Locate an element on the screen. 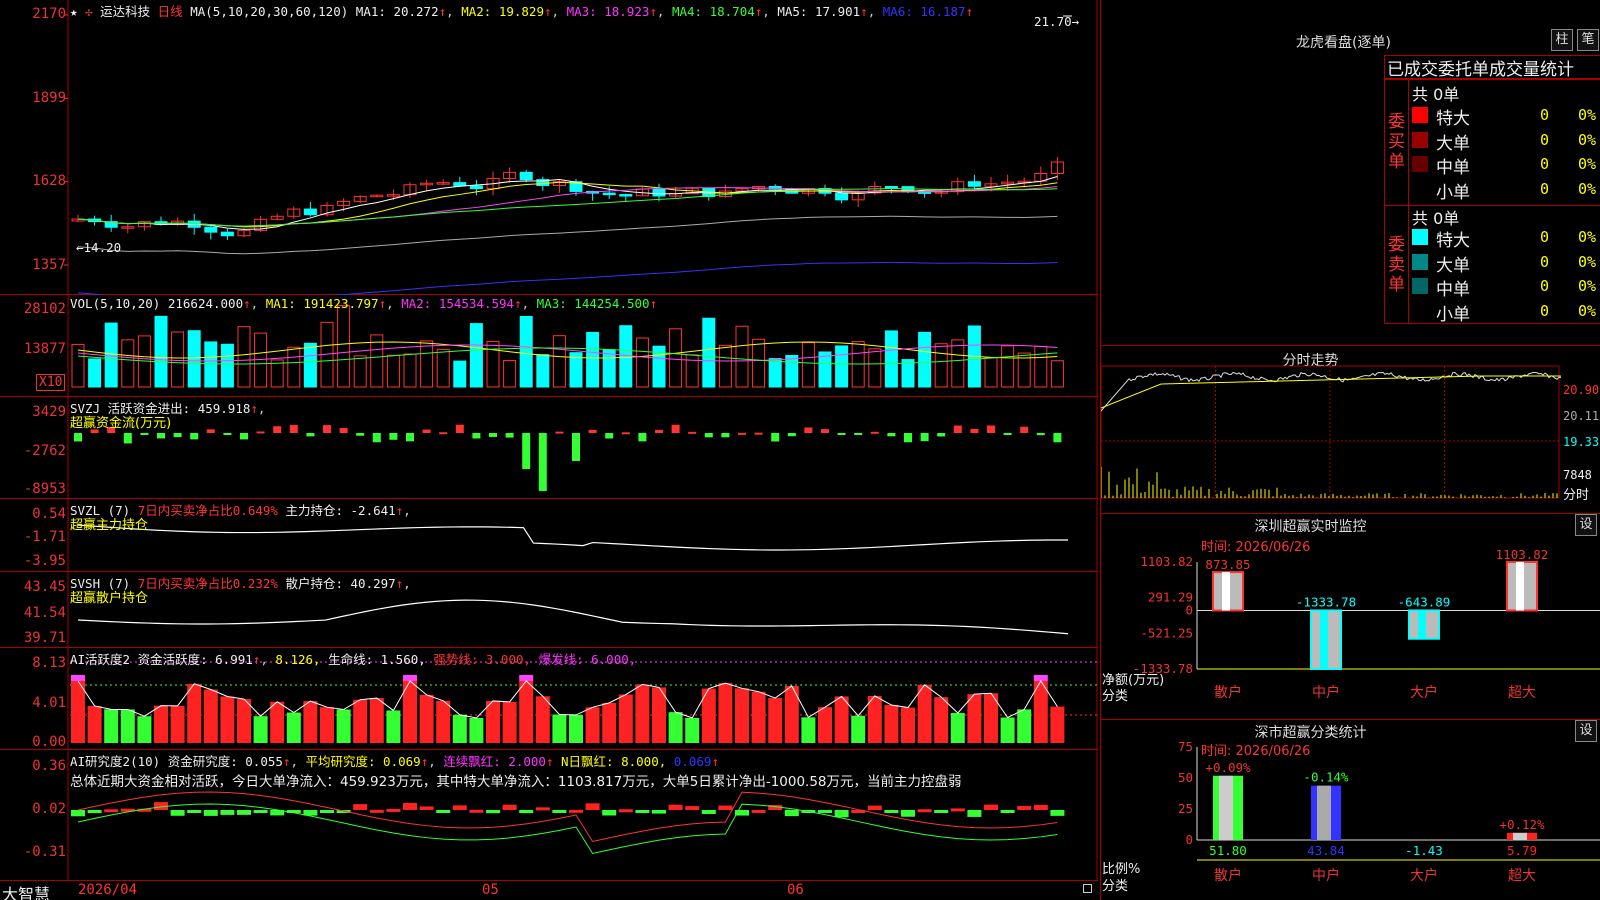 The image size is (1600, 900). intra-unit-label: 分时 is located at coordinates (1576, 495).